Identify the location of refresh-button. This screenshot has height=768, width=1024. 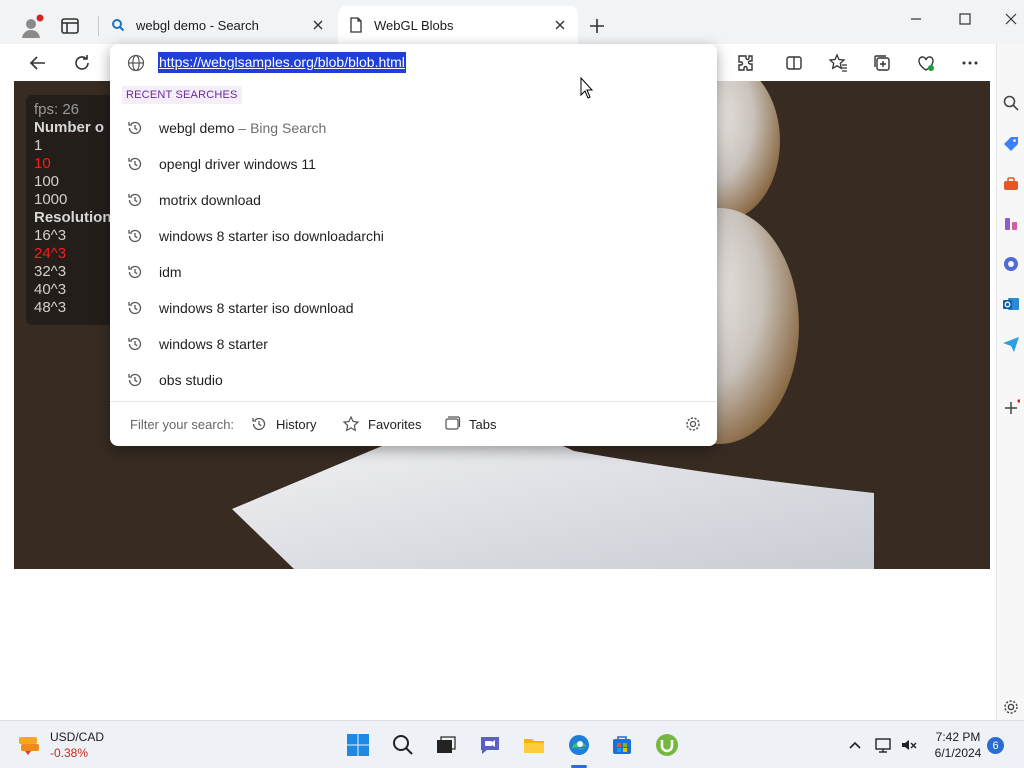
(82, 63).